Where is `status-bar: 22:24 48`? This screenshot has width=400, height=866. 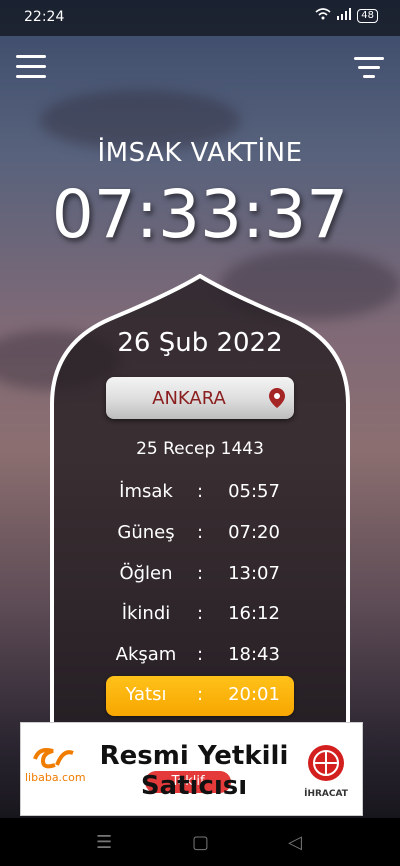
status-bar: 22:24 48 is located at coordinates (200, 18).